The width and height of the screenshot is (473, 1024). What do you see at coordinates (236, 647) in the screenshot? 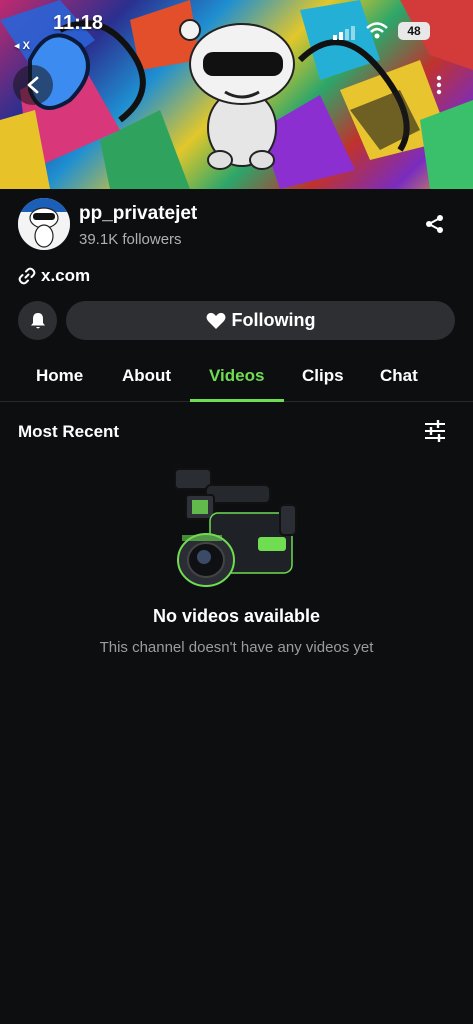
I see `empty-state-subtitle: This channel doesn't have any videos yet` at bounding box center [236, 647].